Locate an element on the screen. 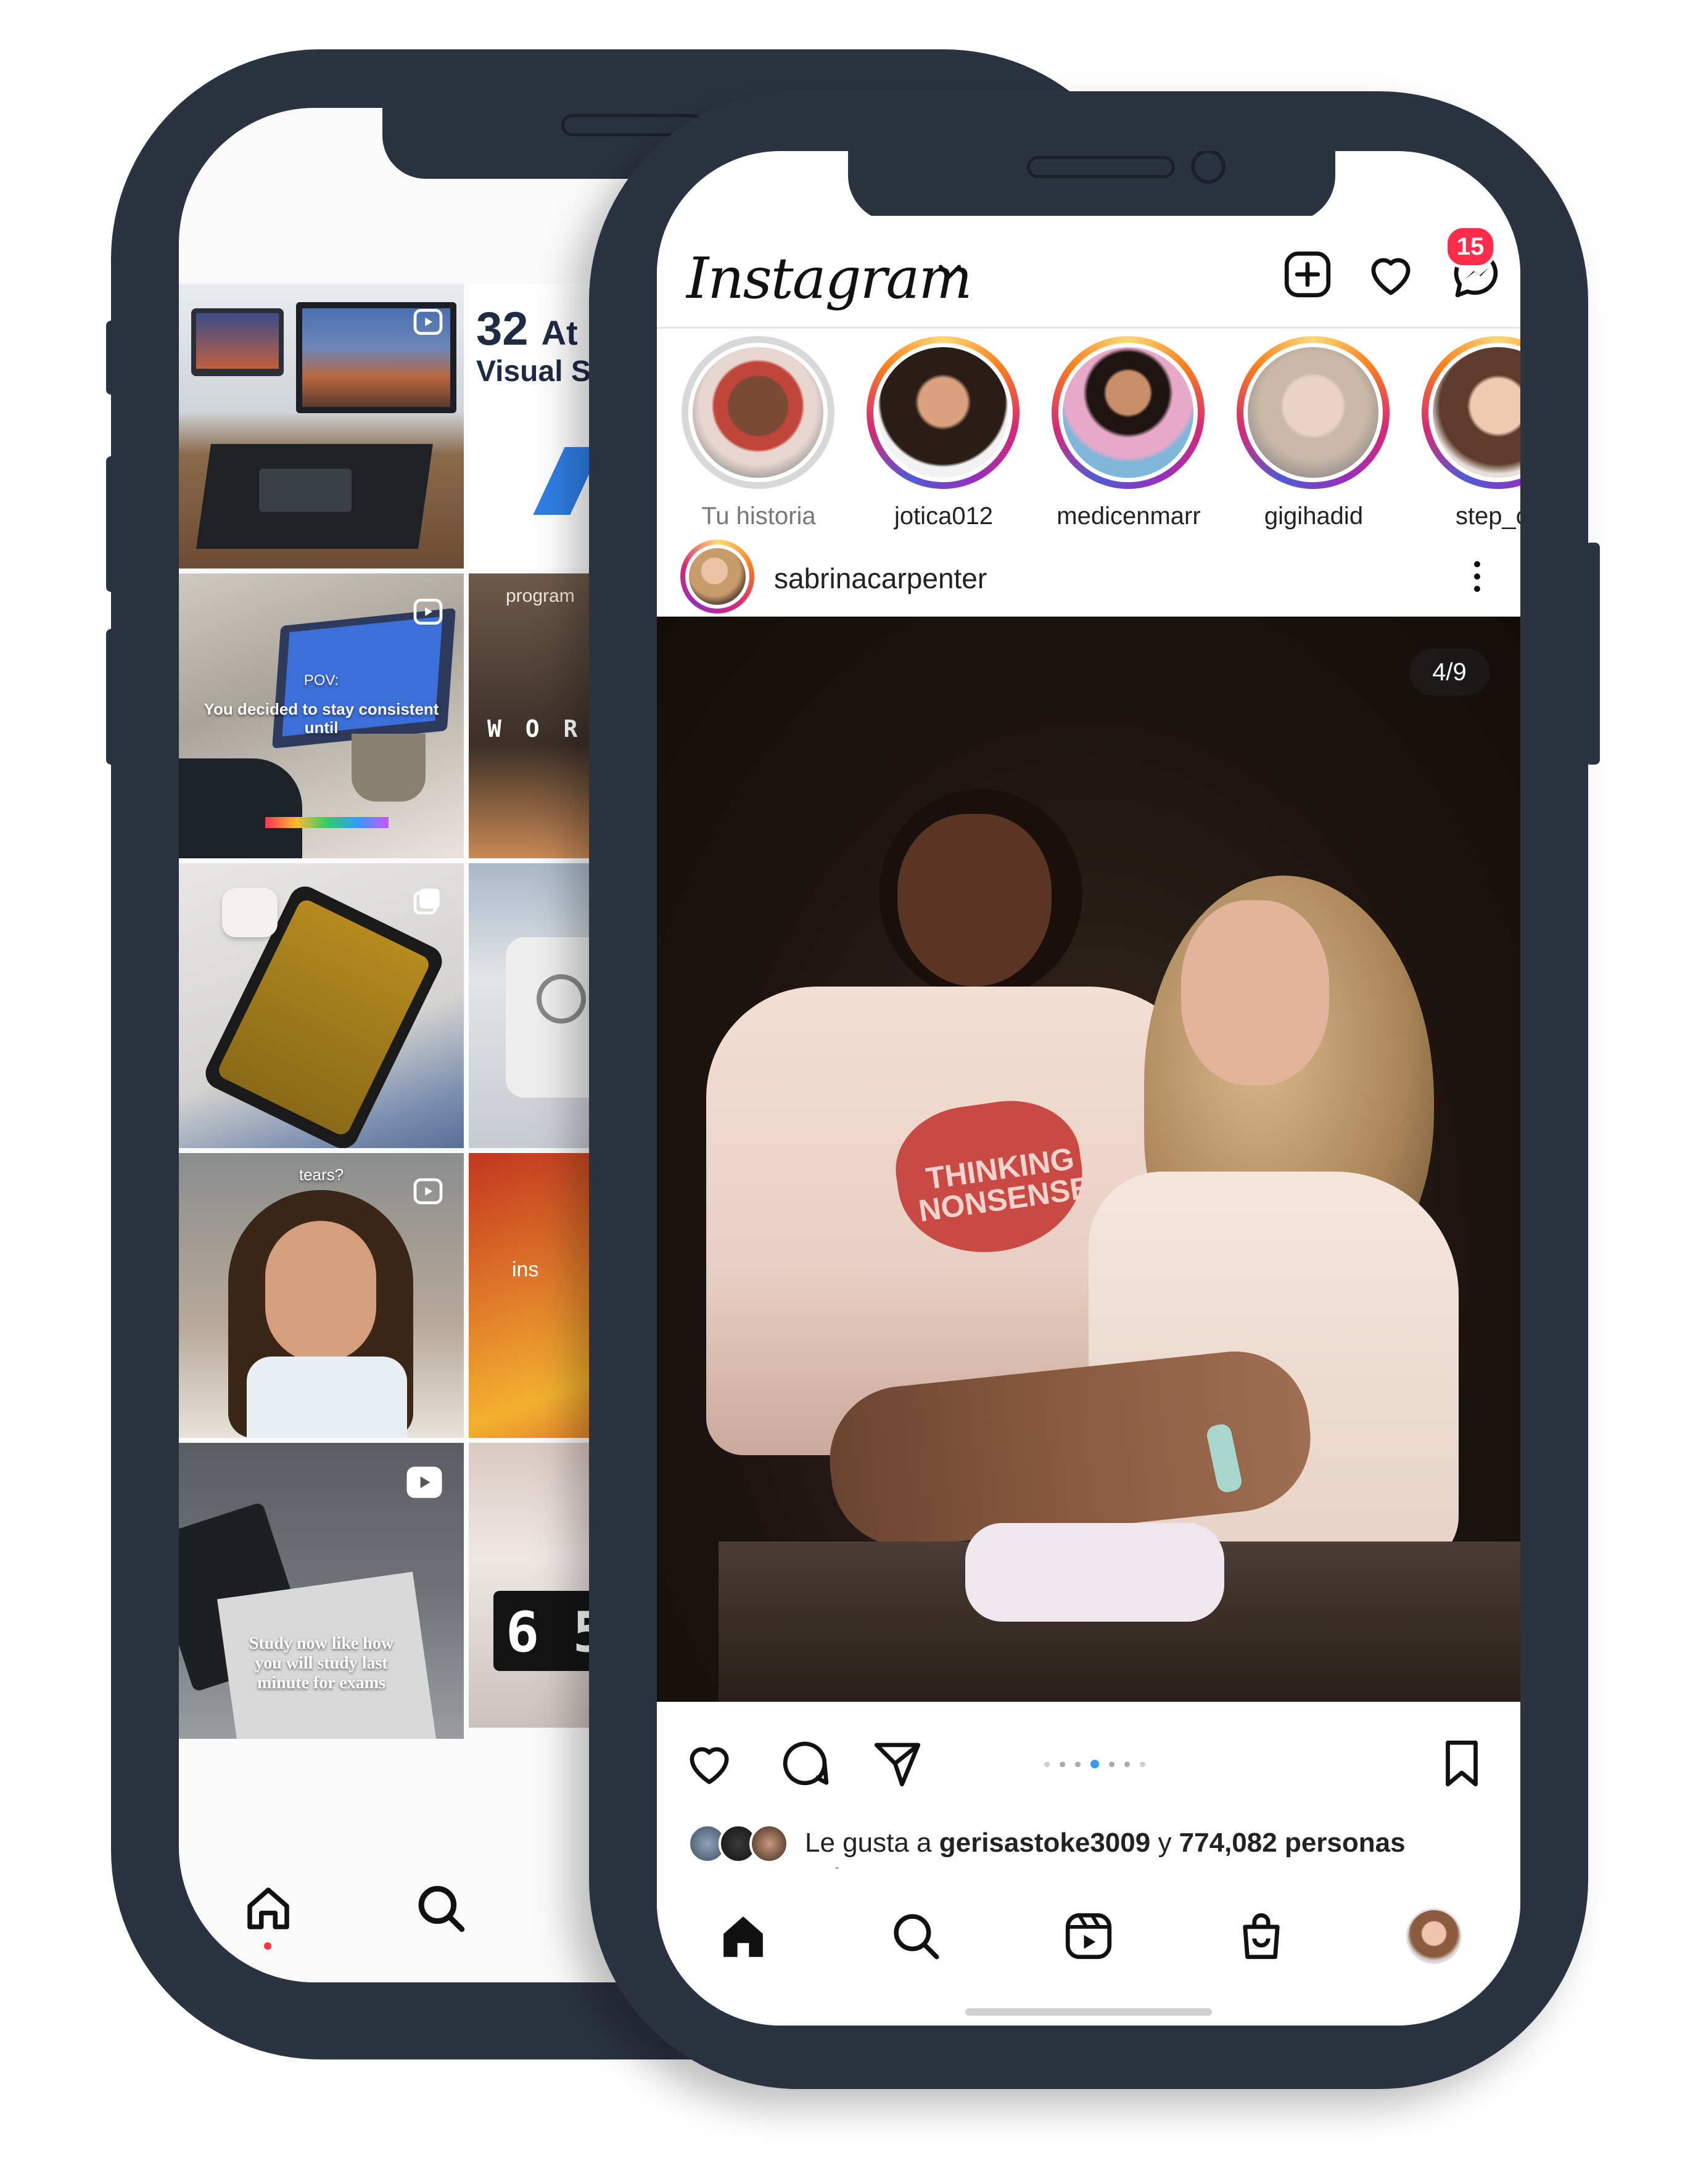 This screenshot has width=1685, height=2184. tile-overlay-text: You decided to stay consistent is located at coordinates (322, 709).